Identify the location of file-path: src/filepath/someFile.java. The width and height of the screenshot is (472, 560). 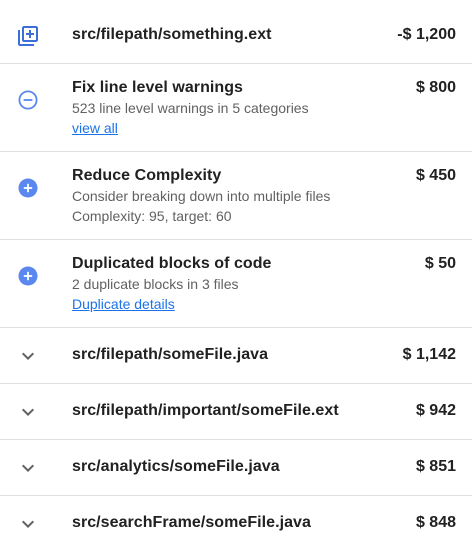
(170, 354).